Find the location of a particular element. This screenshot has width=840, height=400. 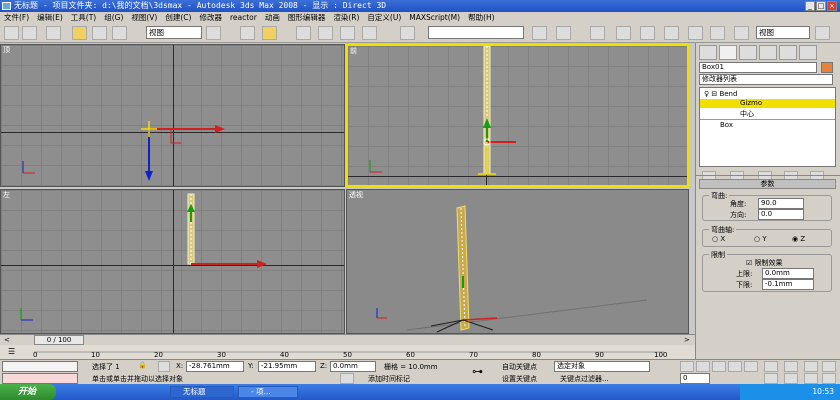

select-scale-icon is located at coordinates (119, 33).